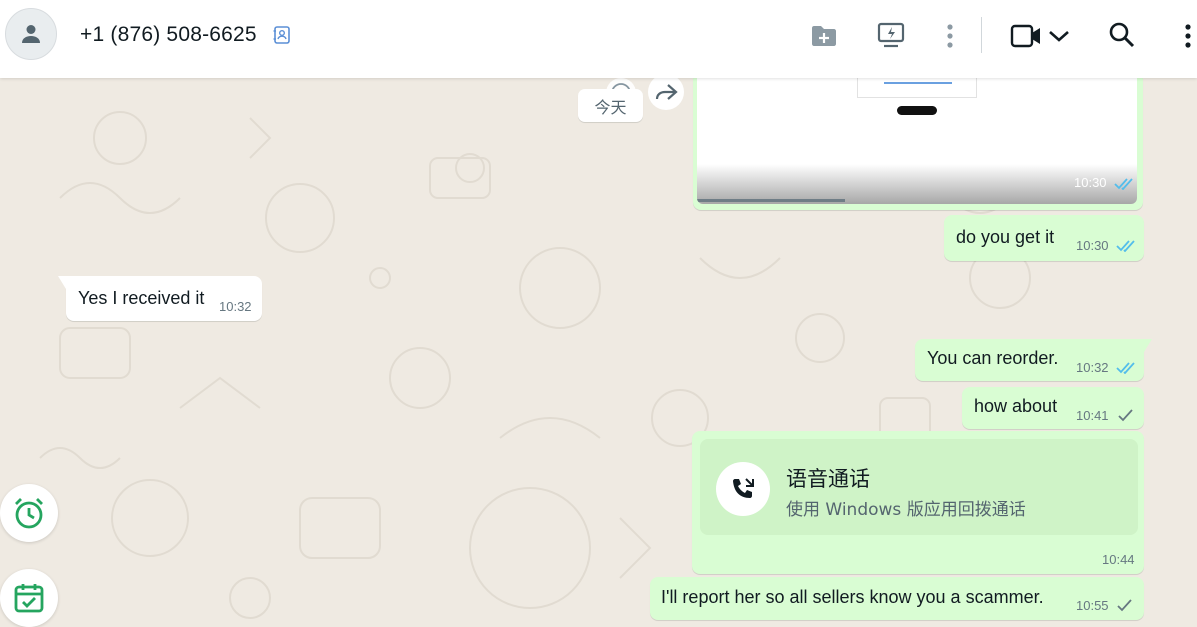 The width and height of the screenshot is (1197, 627). I want to click on message-time: 10:41, so click(1092, 415).